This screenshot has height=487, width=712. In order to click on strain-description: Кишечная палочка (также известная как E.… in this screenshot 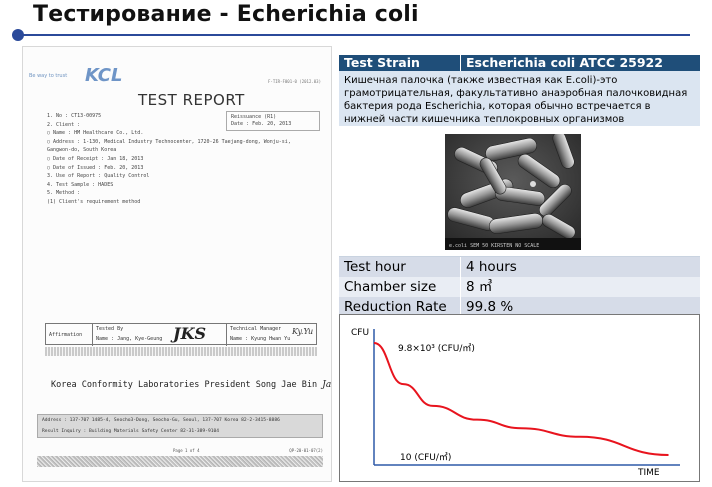, I will do `click(519, 104)`.